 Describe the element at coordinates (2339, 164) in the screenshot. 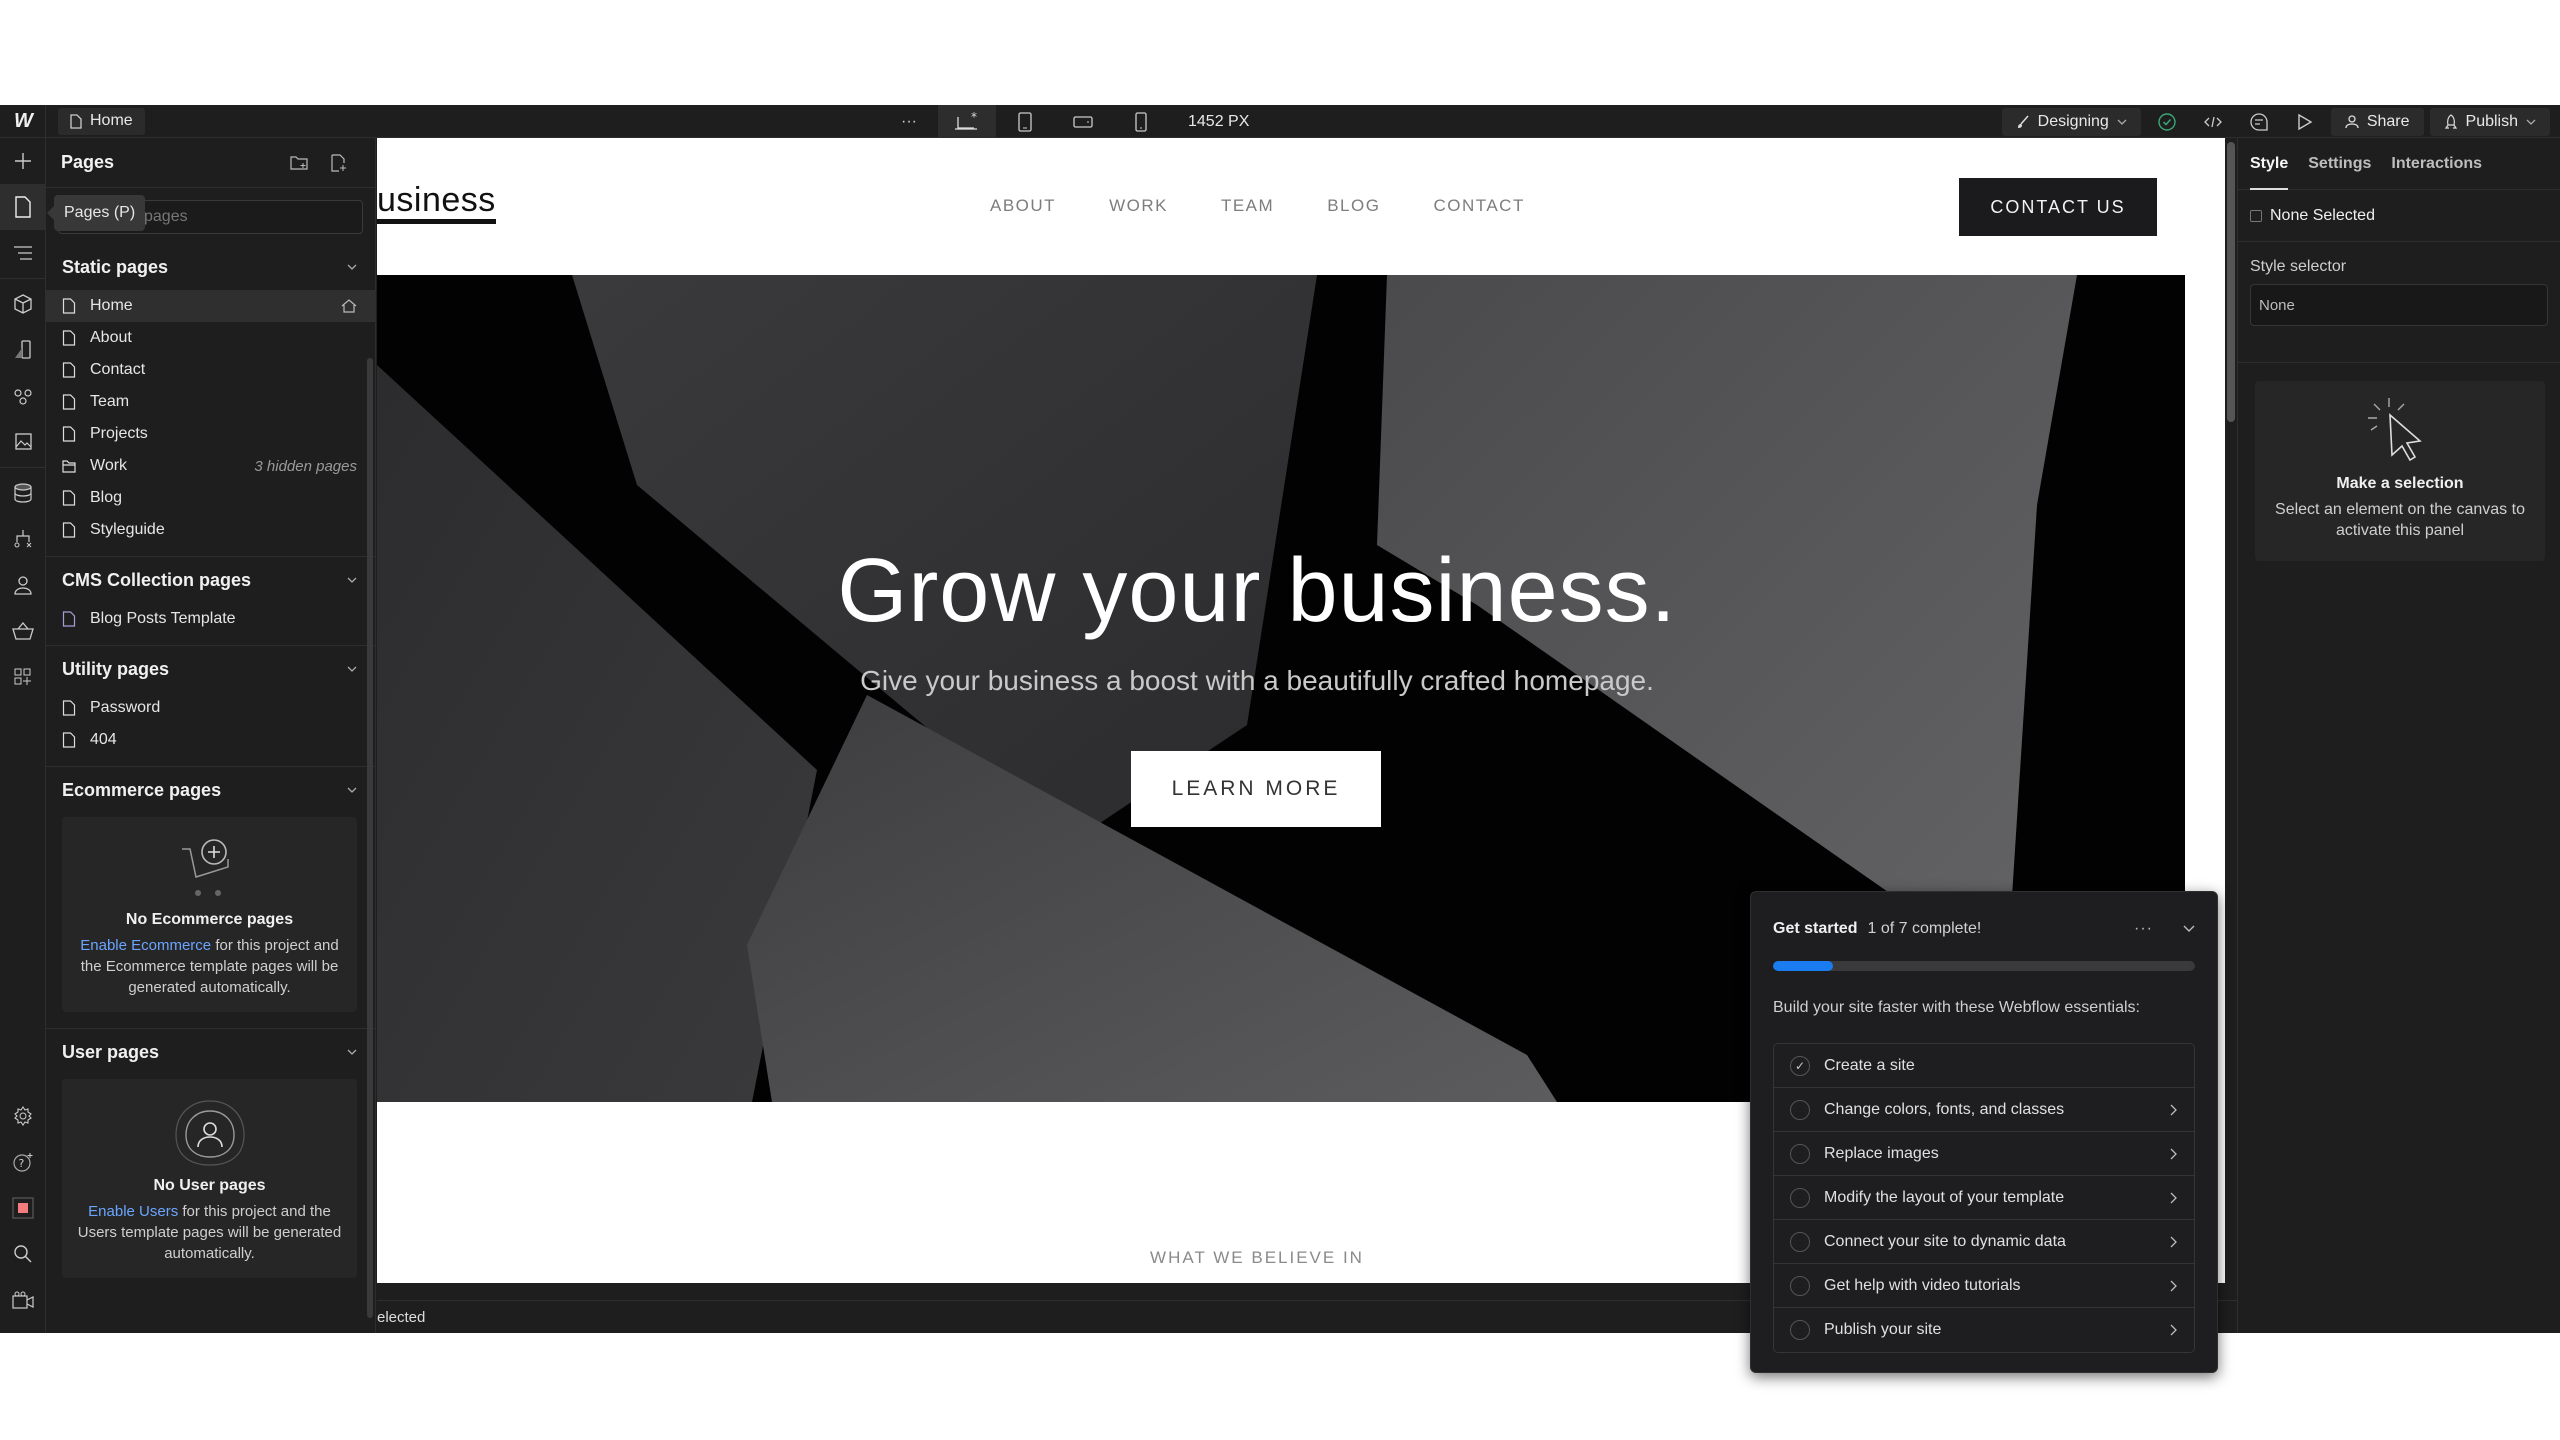

I see `tab-settings: Settings` at that location.